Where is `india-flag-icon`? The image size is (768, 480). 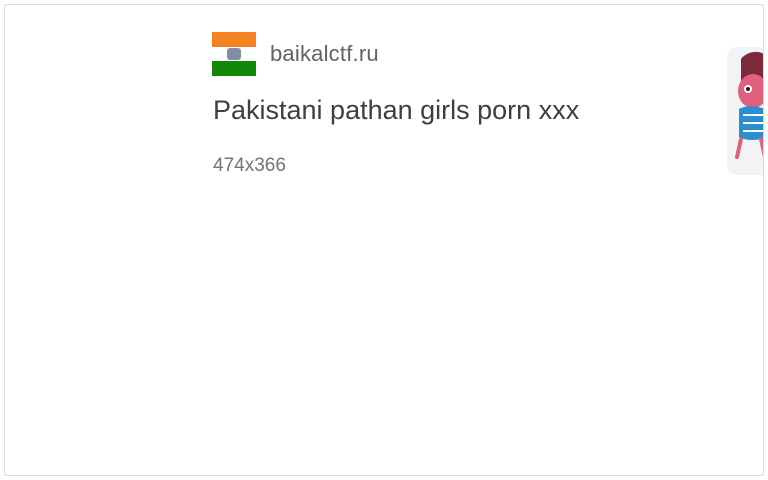 india-flag-icon is located at coordinates (234, 54).